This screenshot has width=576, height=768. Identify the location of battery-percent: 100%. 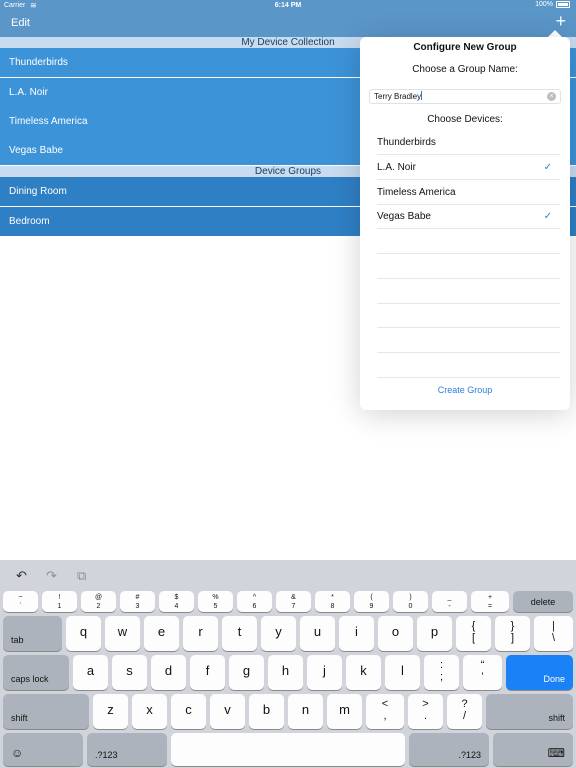
(544, 4).